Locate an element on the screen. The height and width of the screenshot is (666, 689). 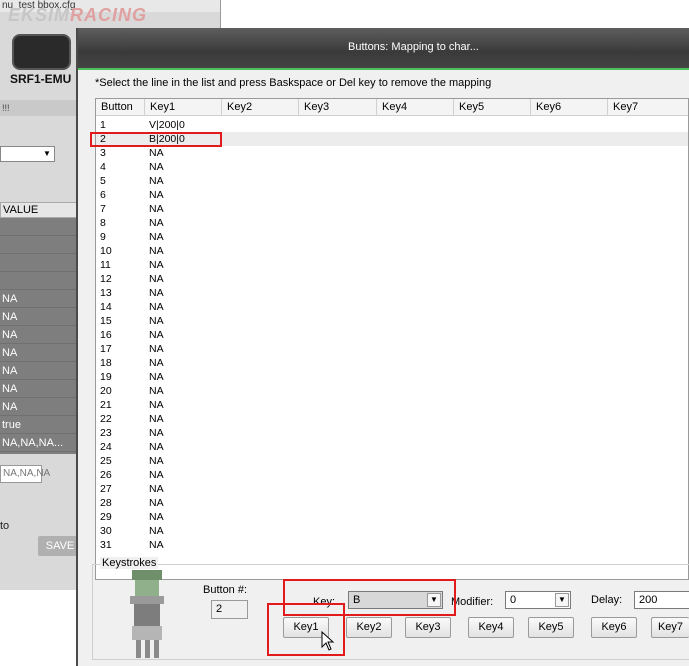
delay-label: Delay: is located at coordinates (607, 600).